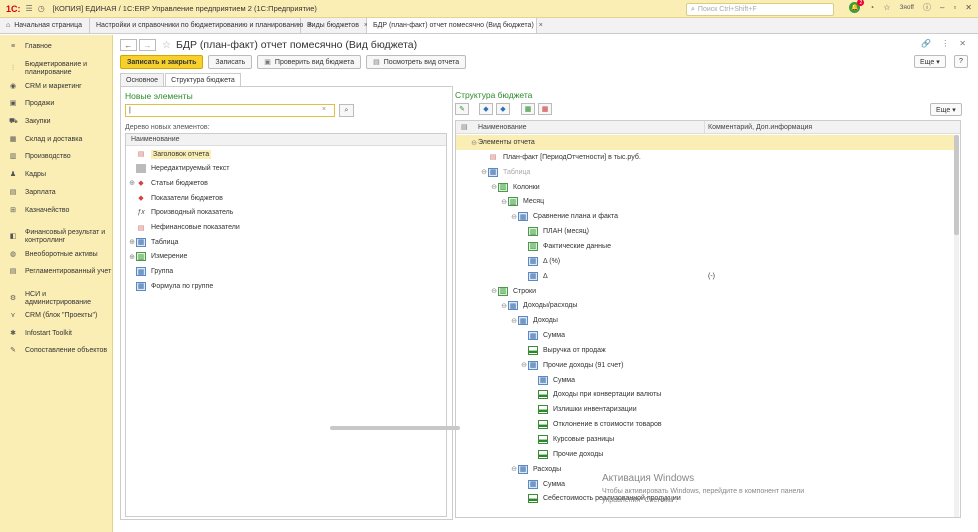 This screenshot has height=532, width=978. What do you see at coordinates (945, 43) in the screenshot?
I see `more-vert-icon: ⋮` at bounding box center [945, 43].